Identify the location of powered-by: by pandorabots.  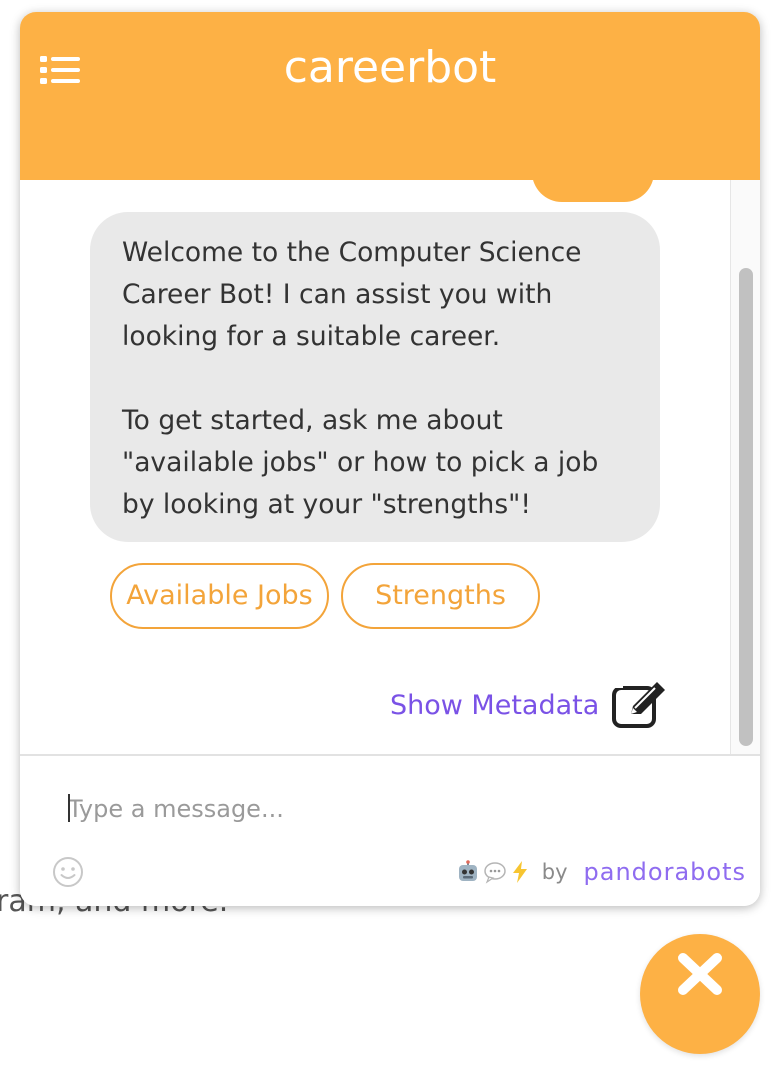
(601, 872).